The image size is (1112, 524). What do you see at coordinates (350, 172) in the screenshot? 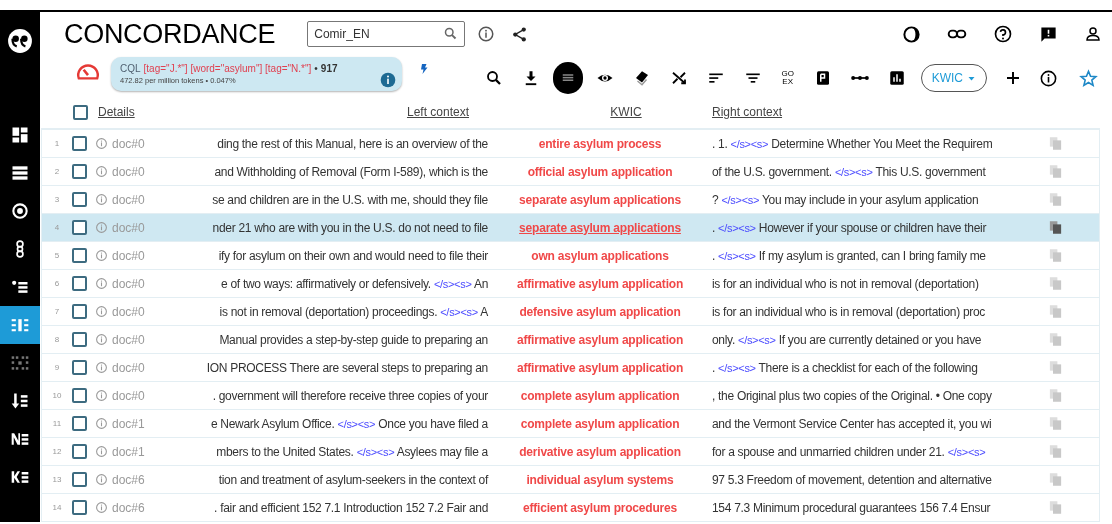
I see `left-context: and Withholding of Removal (Form I-589), which is the` at bounding box center [350, 172].